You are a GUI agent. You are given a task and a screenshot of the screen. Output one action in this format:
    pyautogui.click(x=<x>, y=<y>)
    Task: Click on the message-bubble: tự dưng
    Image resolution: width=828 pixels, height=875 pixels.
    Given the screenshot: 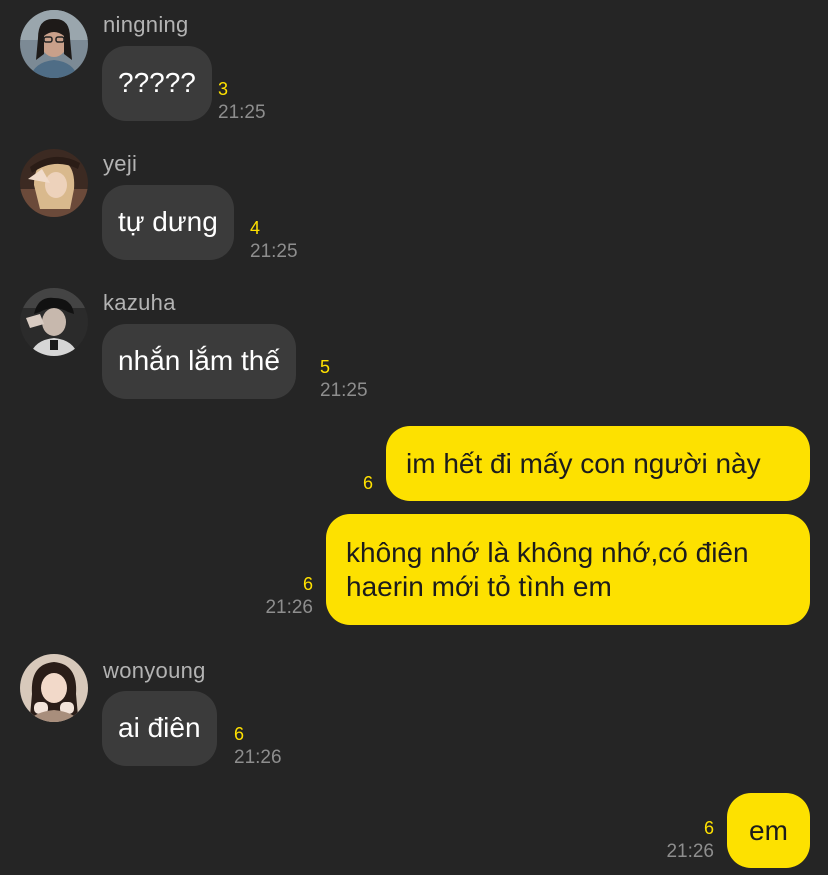 What is the action you would take?
    pyautogui.click(x=168, y=222)
    